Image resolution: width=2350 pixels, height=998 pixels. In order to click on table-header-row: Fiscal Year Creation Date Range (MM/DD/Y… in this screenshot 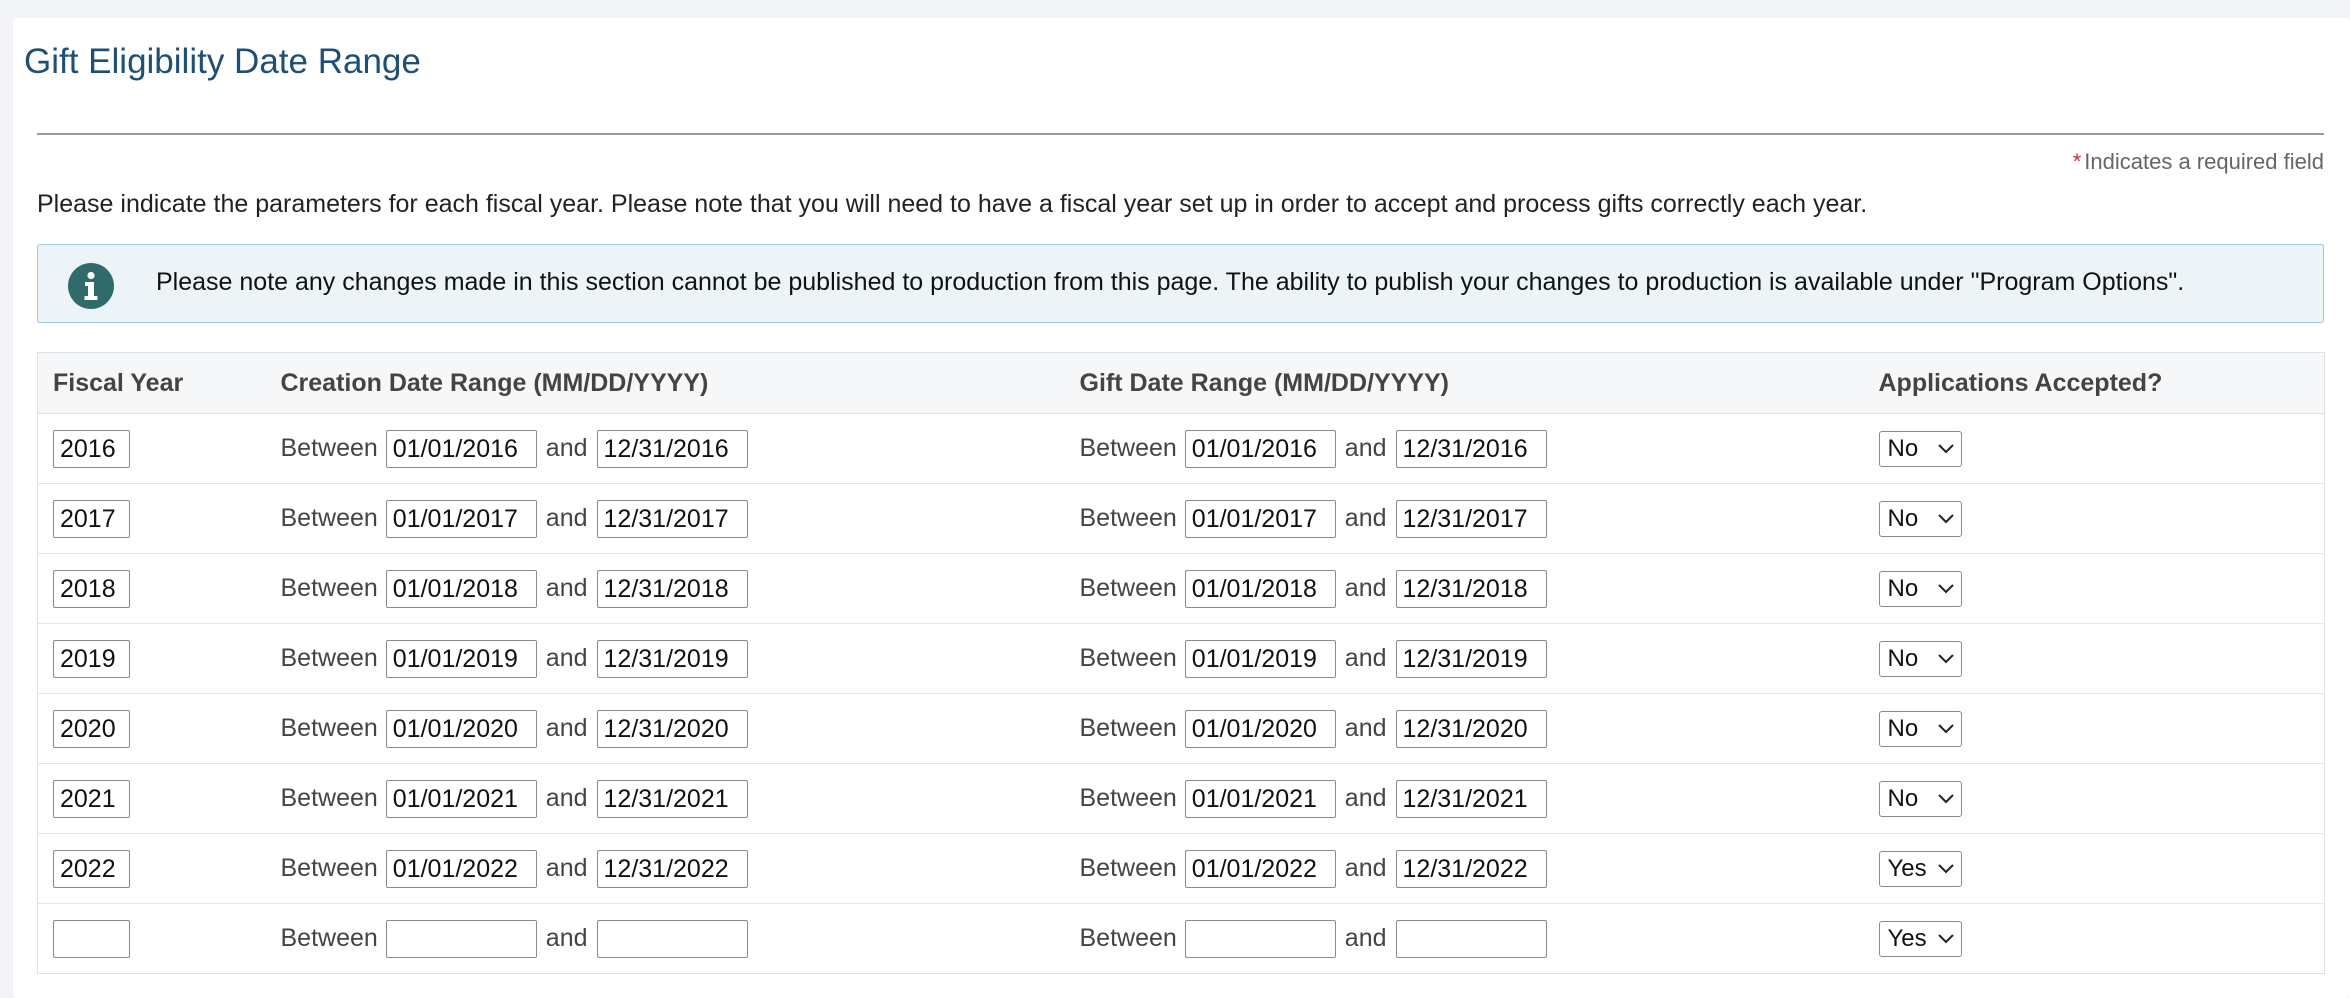, I will do `click(1181, 383)`.